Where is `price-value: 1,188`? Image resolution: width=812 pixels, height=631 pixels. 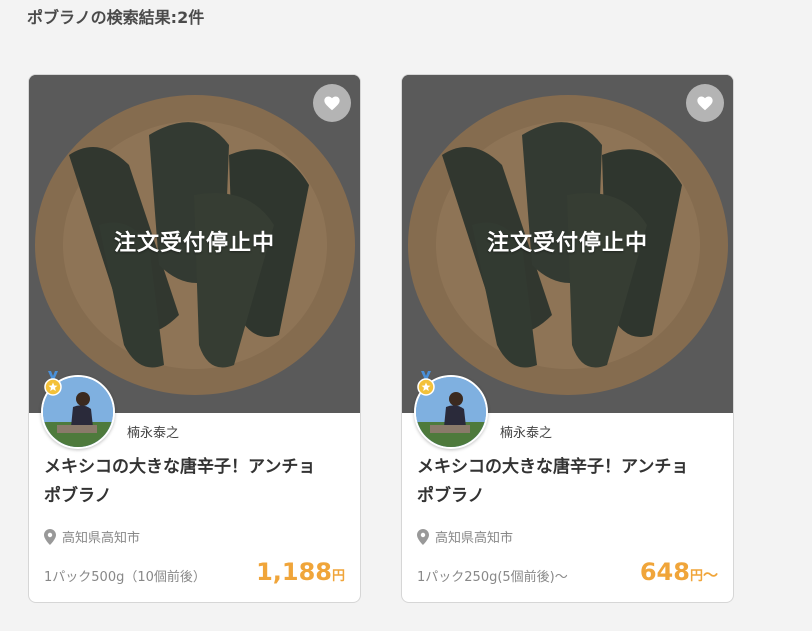
price-value: 1,188 is located at coordinates (294, 572).